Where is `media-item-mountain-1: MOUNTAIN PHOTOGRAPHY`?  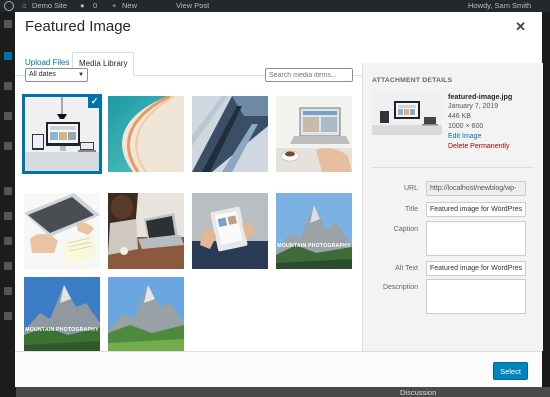
media-item-mountain-1: MOUNTAIN PHOTOGRAPHY is located at coordinates (314, 231).